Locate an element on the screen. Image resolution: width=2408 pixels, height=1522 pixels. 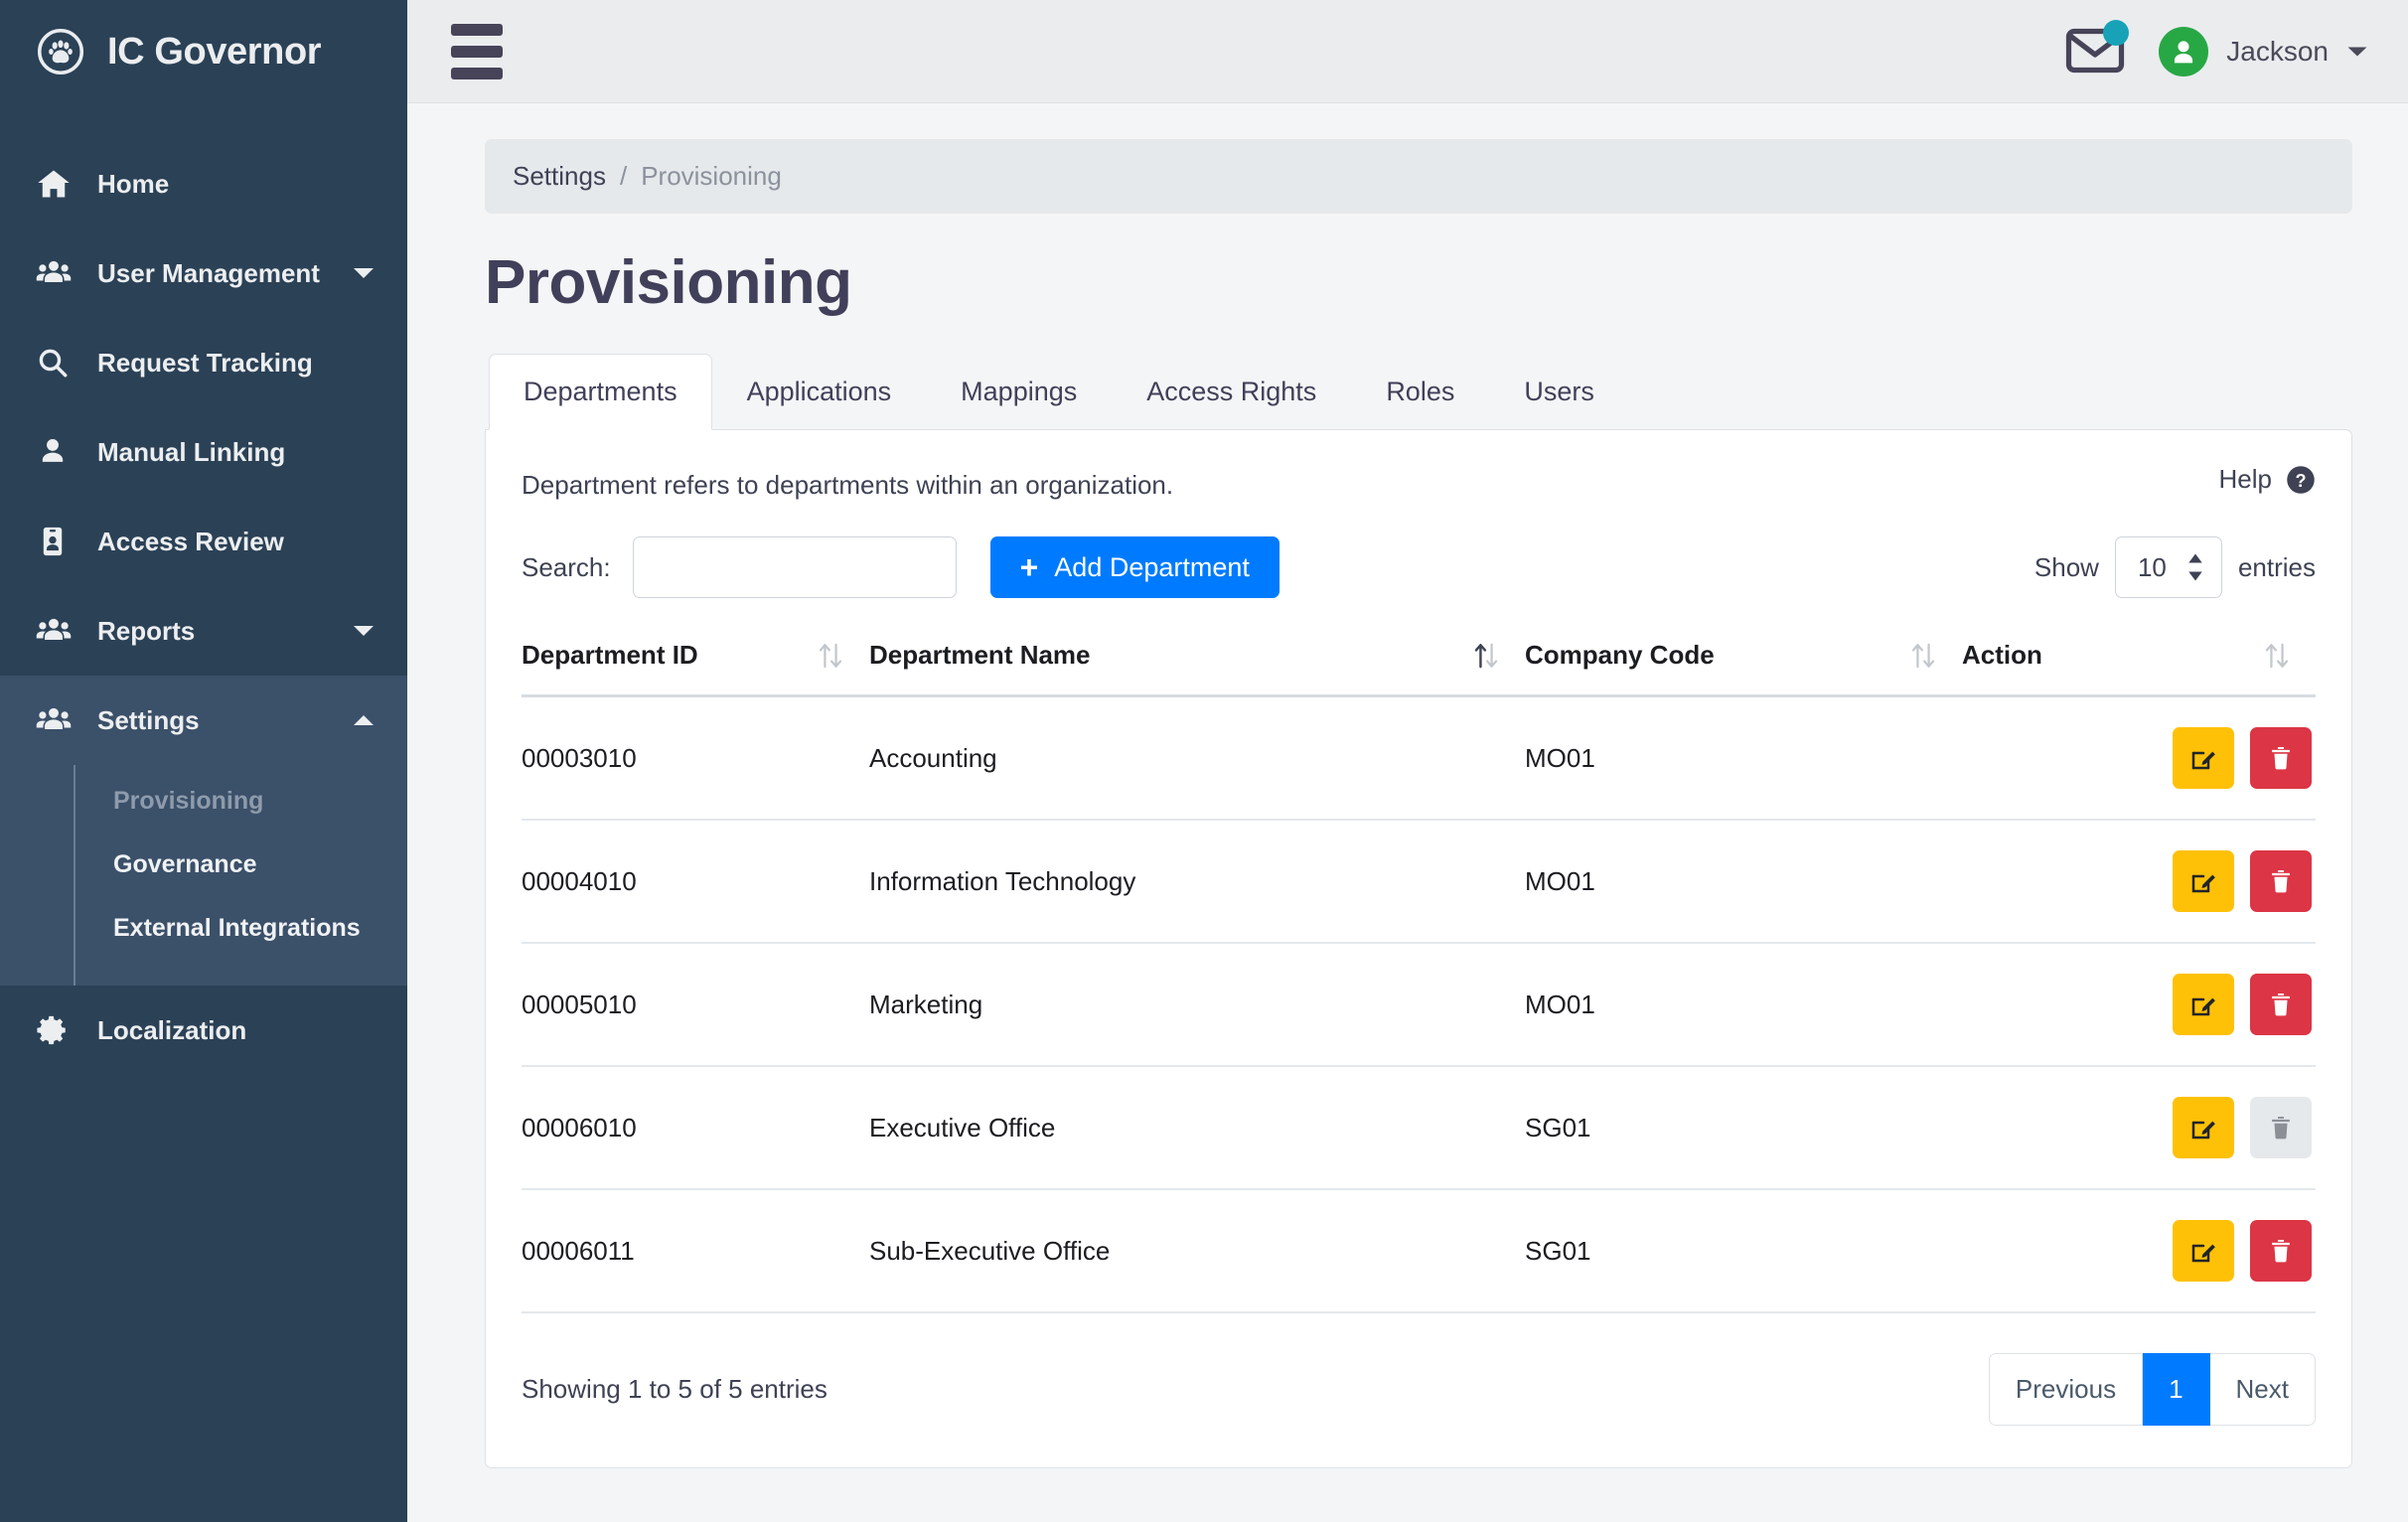
brand: IC Governor is located at coordinates (203, 51).